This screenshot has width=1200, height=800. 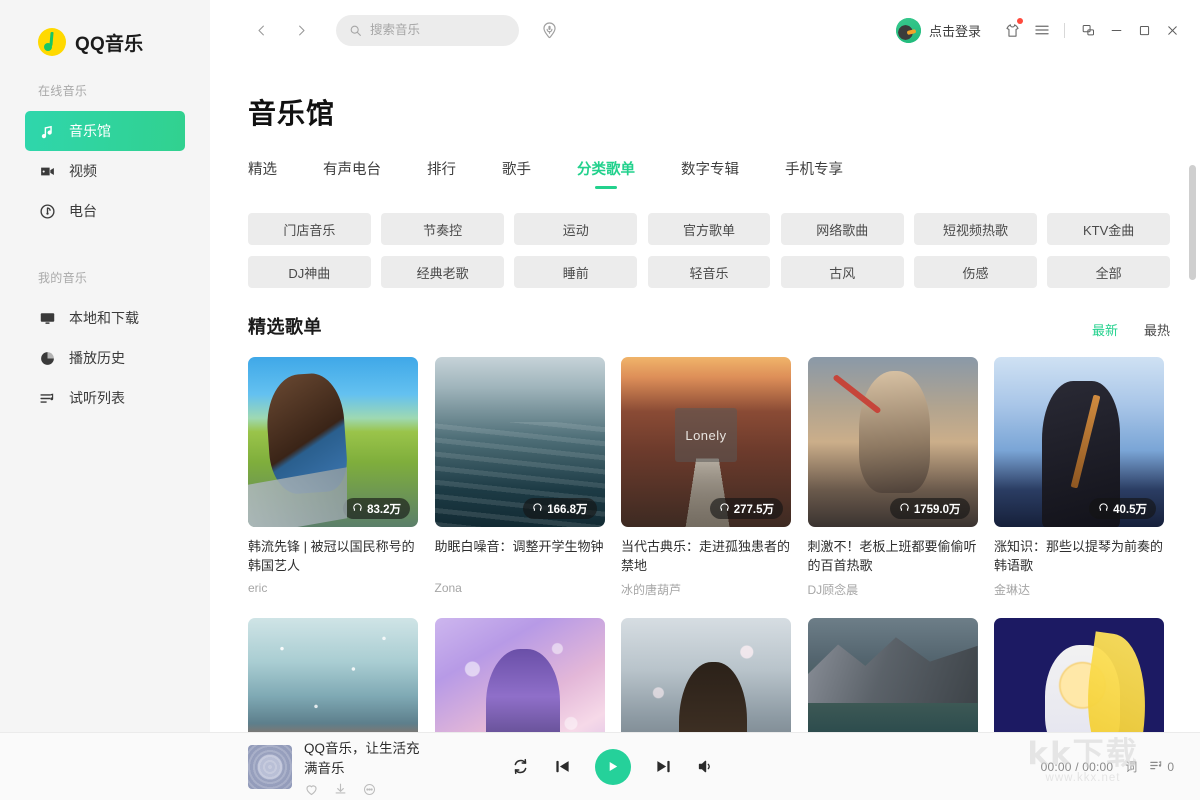 What do you see at coordinates (311, 789) in the screenshot?
I see `heart-icon` at bounding box center [311, 789].